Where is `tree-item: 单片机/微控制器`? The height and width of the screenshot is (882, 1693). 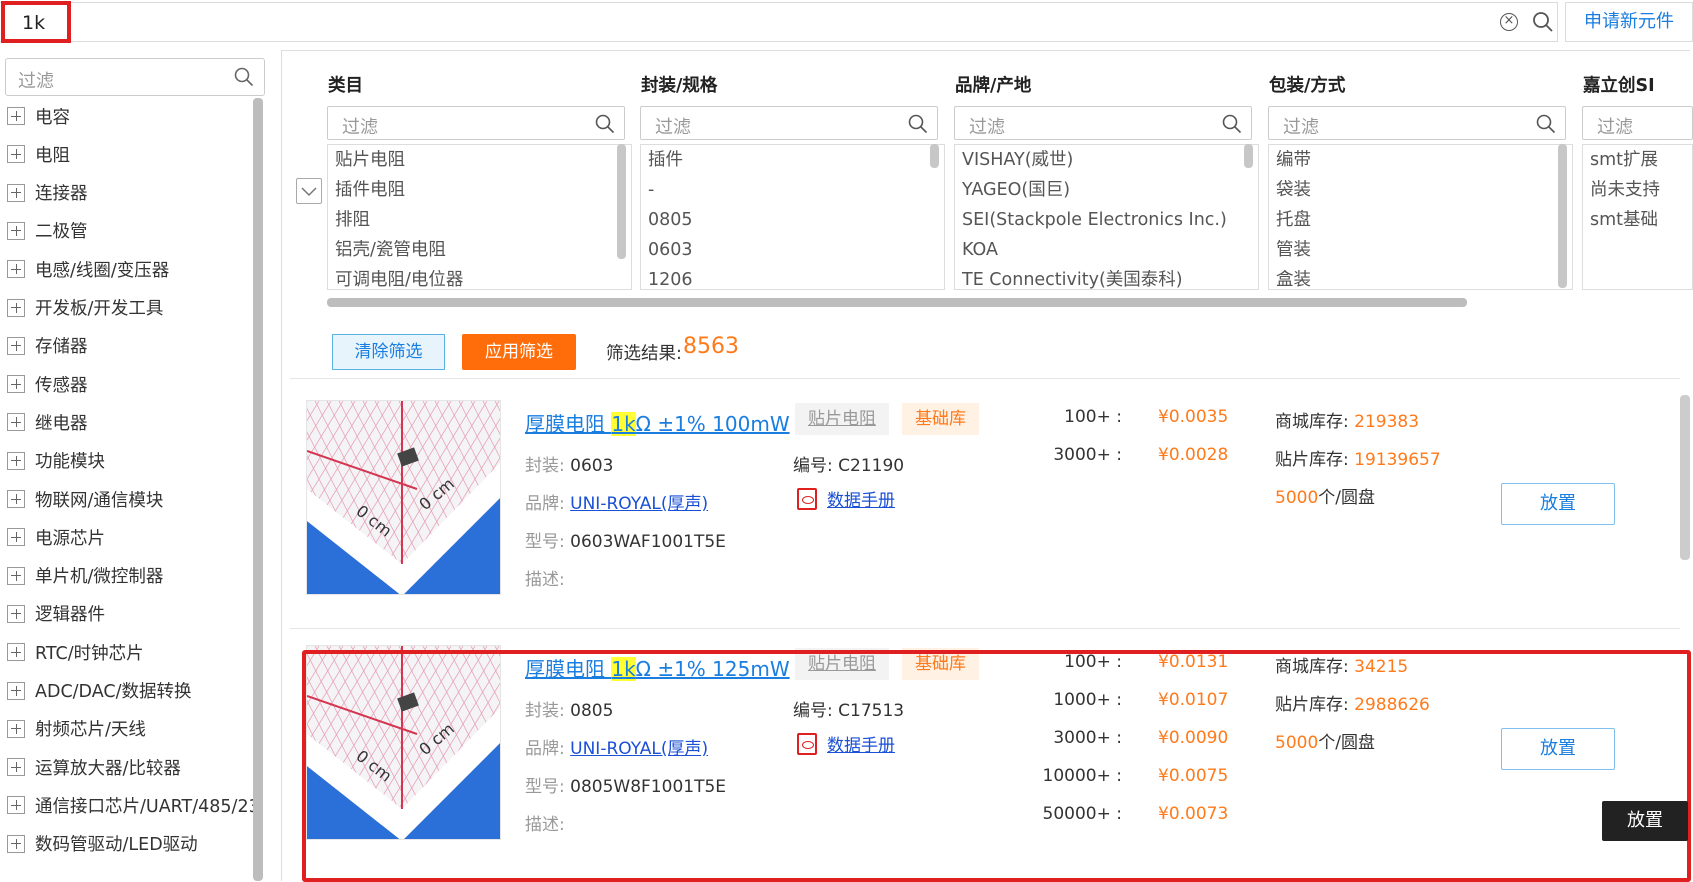 tree-item: 单片机/微控制器 is located at coordinates (85, 576).